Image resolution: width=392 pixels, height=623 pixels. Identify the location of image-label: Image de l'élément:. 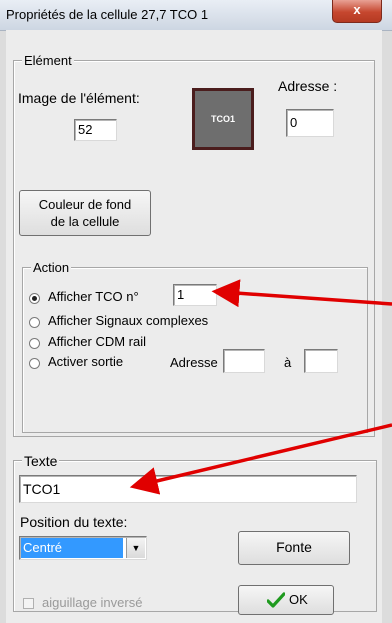
(79, 98).